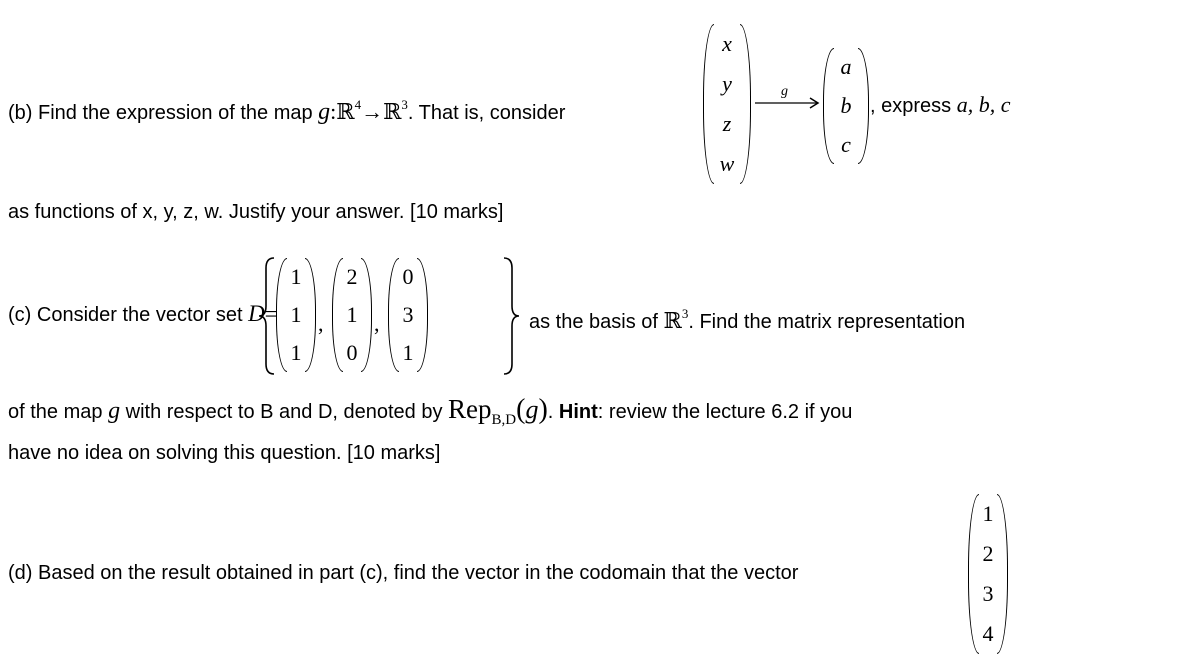 This screenshot has height=665, width=1187. What do you see at coordinates (372, 111) in the screenshot?
I see `maps-to-arrow: →` at bounding box center [372, 111].